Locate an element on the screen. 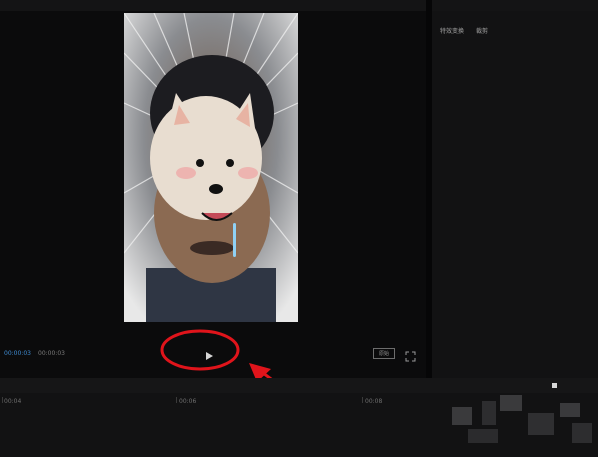 Image resolution: width=598 pixels, height=457 pixels. aspect-ratio-button: 原始 is located at coordinates (384, 353).